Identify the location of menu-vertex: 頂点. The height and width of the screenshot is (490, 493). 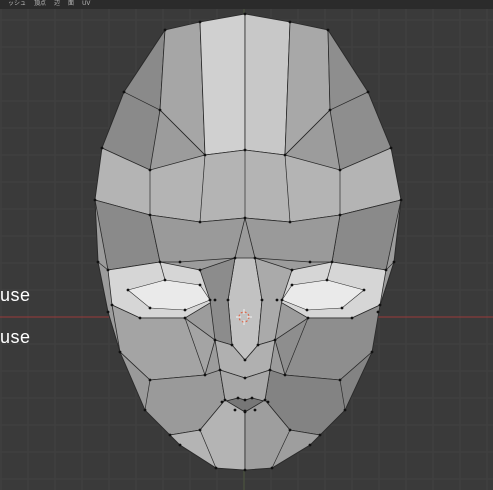
(40, 4).